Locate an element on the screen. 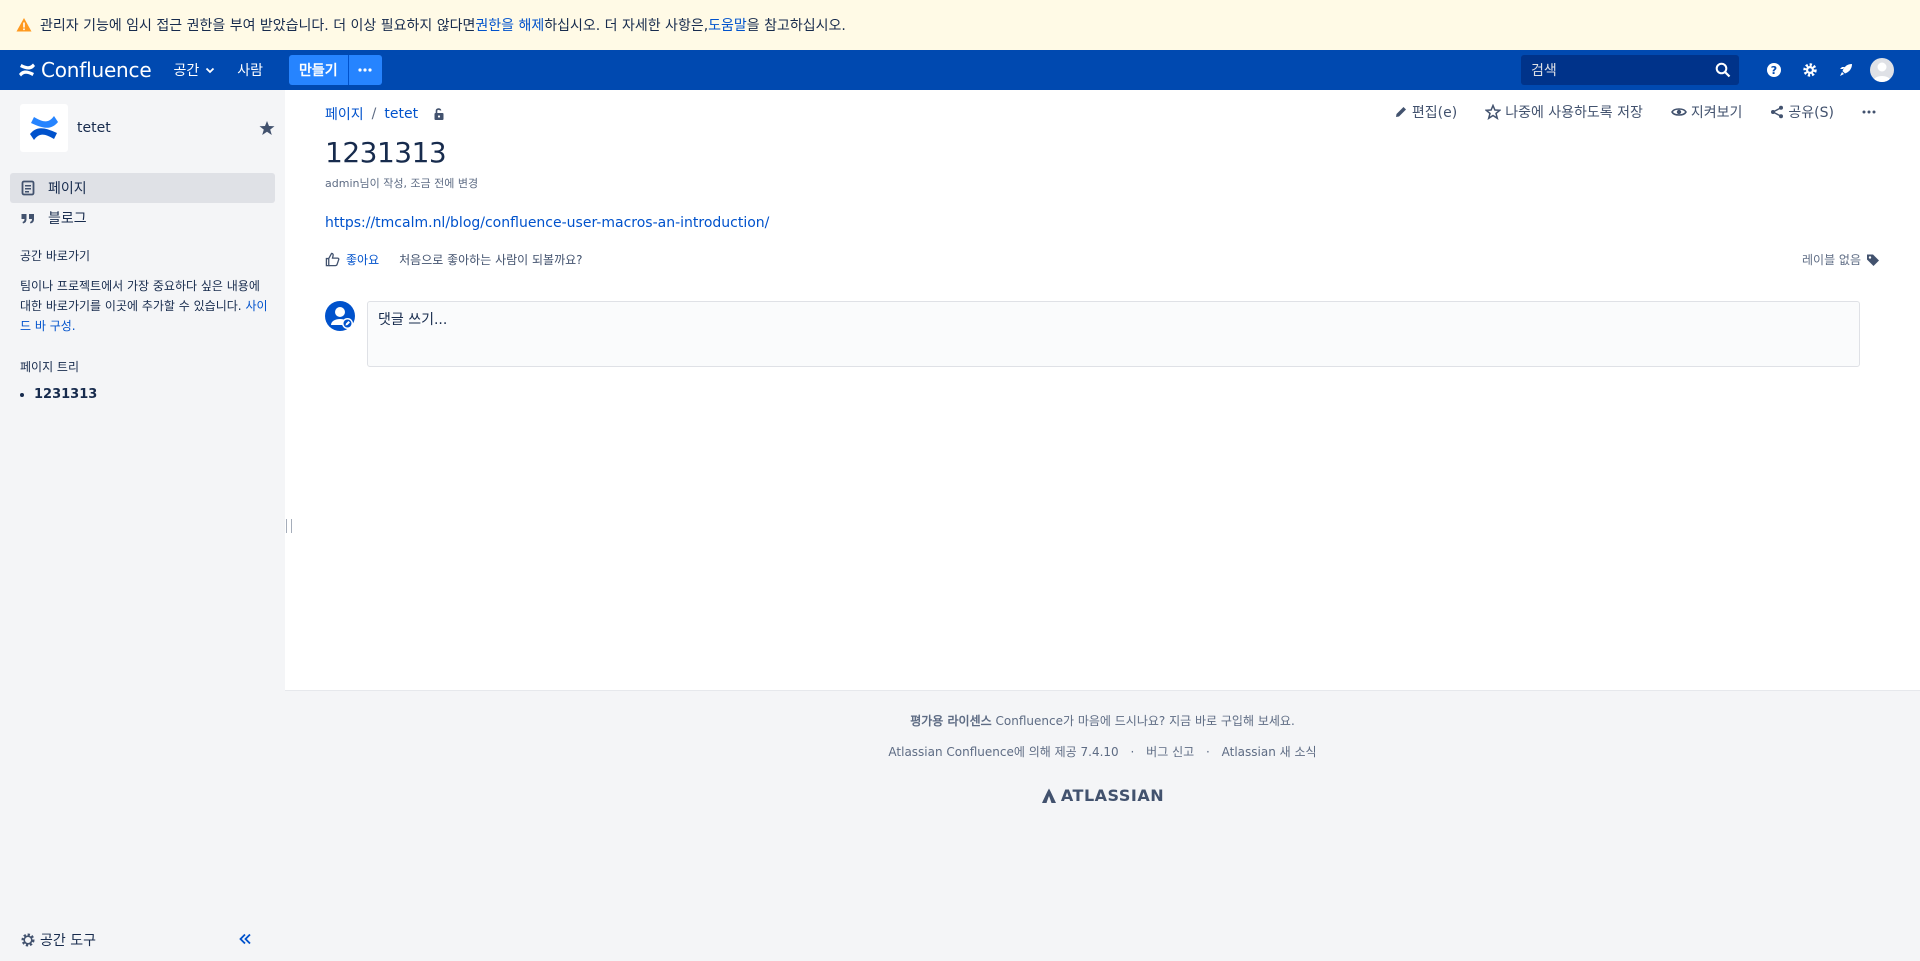 This screenshot has height=961, width=1920. user-avatar is located at coordinates (1882, 70).